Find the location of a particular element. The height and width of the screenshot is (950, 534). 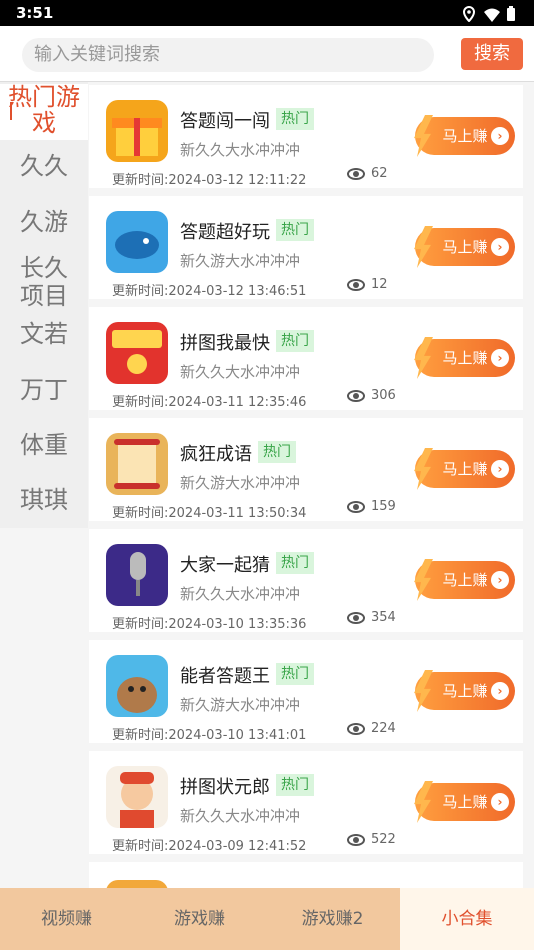

sidebar-item-jiuyou: 久游 is located at coordinates (44, 222).